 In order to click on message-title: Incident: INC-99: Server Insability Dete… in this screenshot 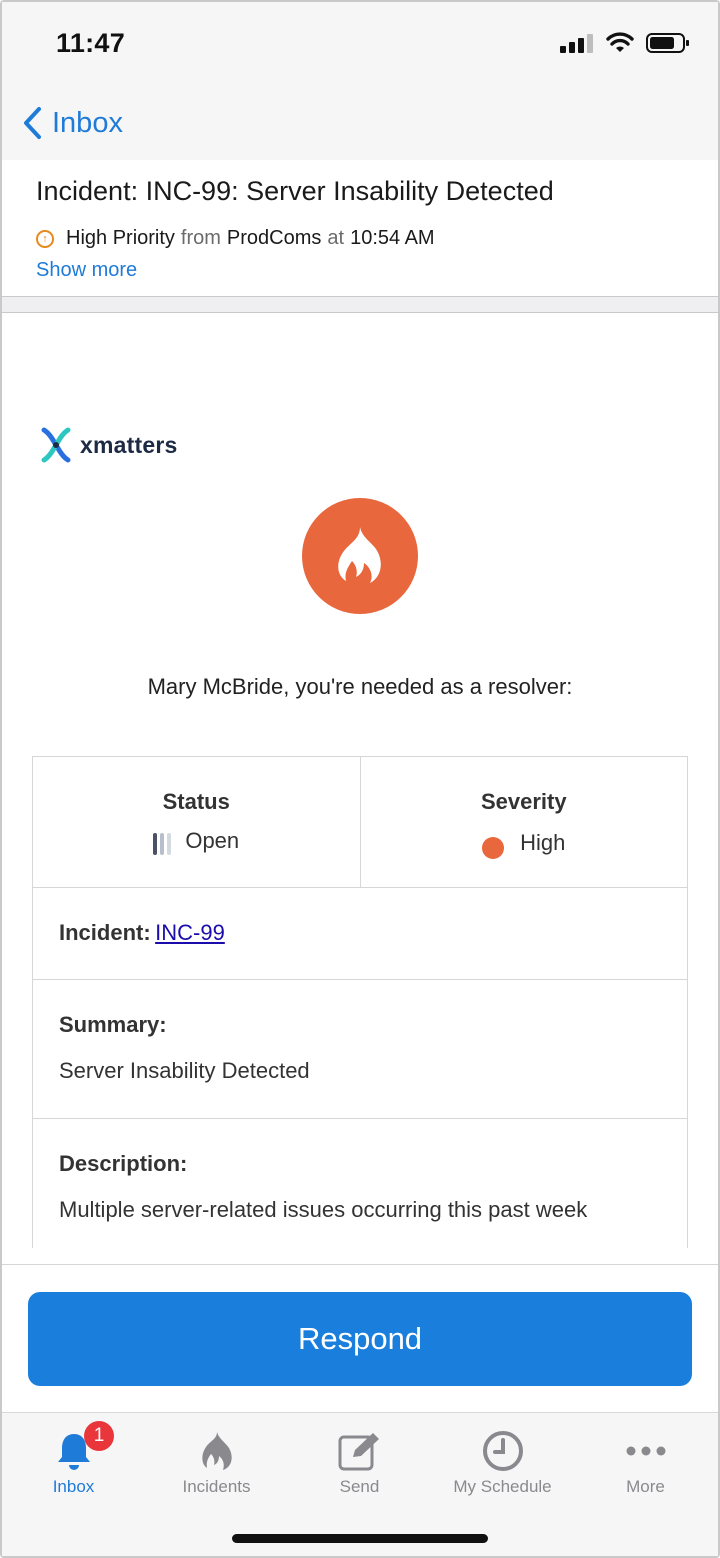, I will do `click(295, 191)`.